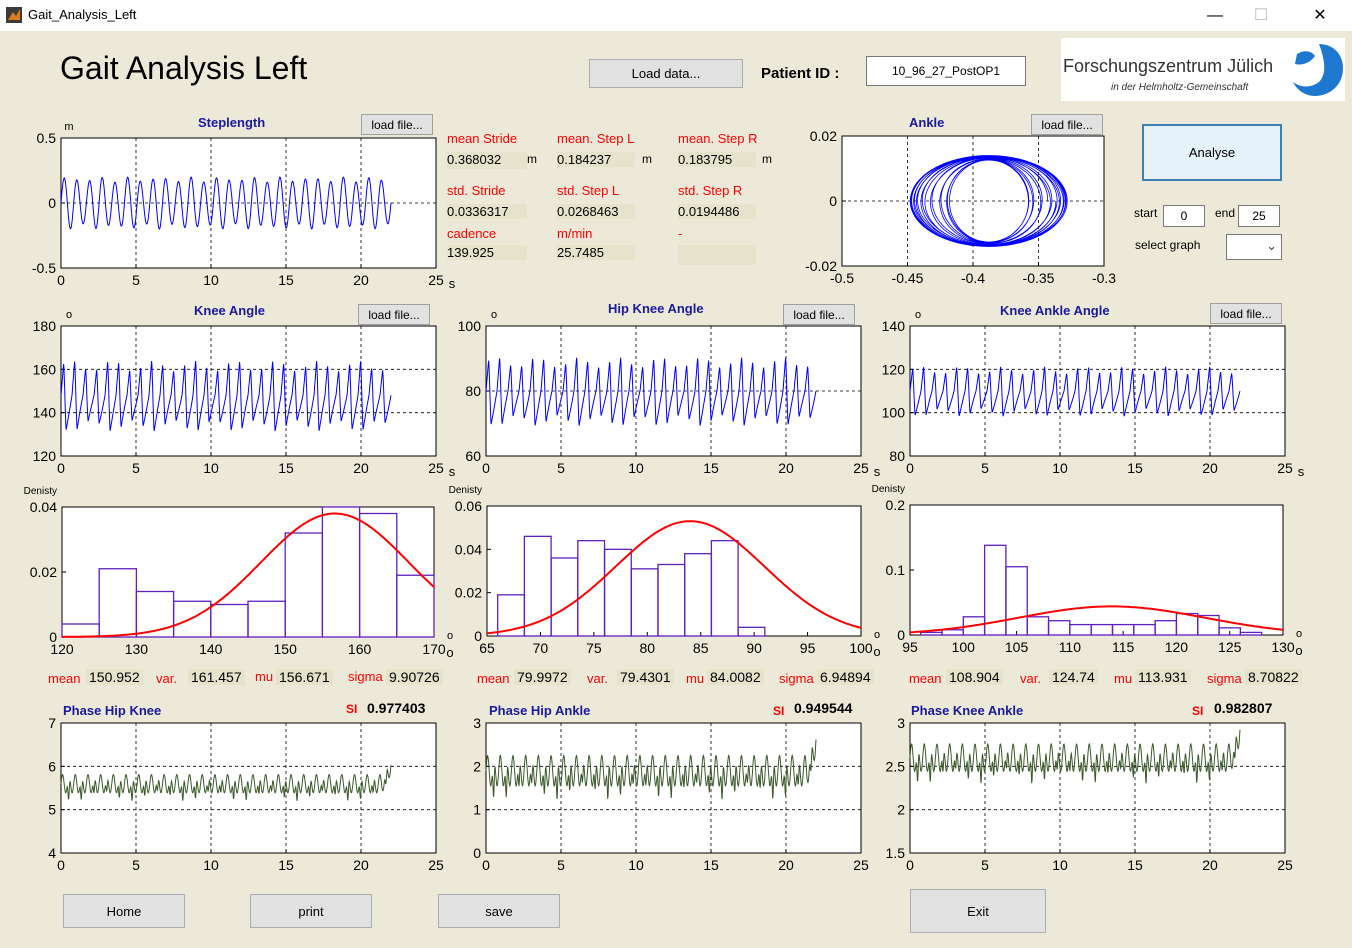 Image resolution: width=1352 pixels, height=948 pixels. What do you see at coordinates (1017, 647) in the screenshot?
I see `x-tick-label: 105` at bounding box center [1017, 647].